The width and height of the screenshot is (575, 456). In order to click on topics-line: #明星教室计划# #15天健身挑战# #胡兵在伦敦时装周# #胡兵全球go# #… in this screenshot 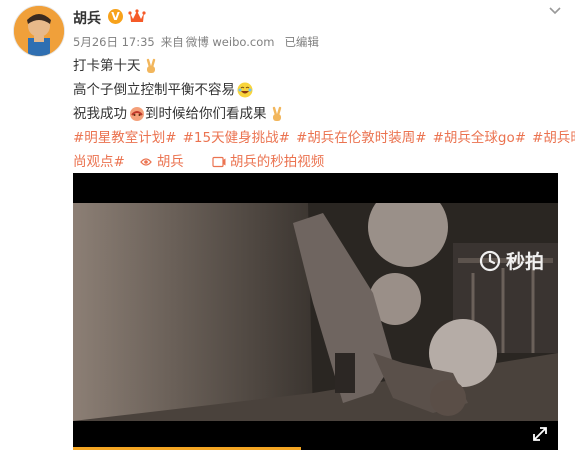, I will do `click(324, 138)`.